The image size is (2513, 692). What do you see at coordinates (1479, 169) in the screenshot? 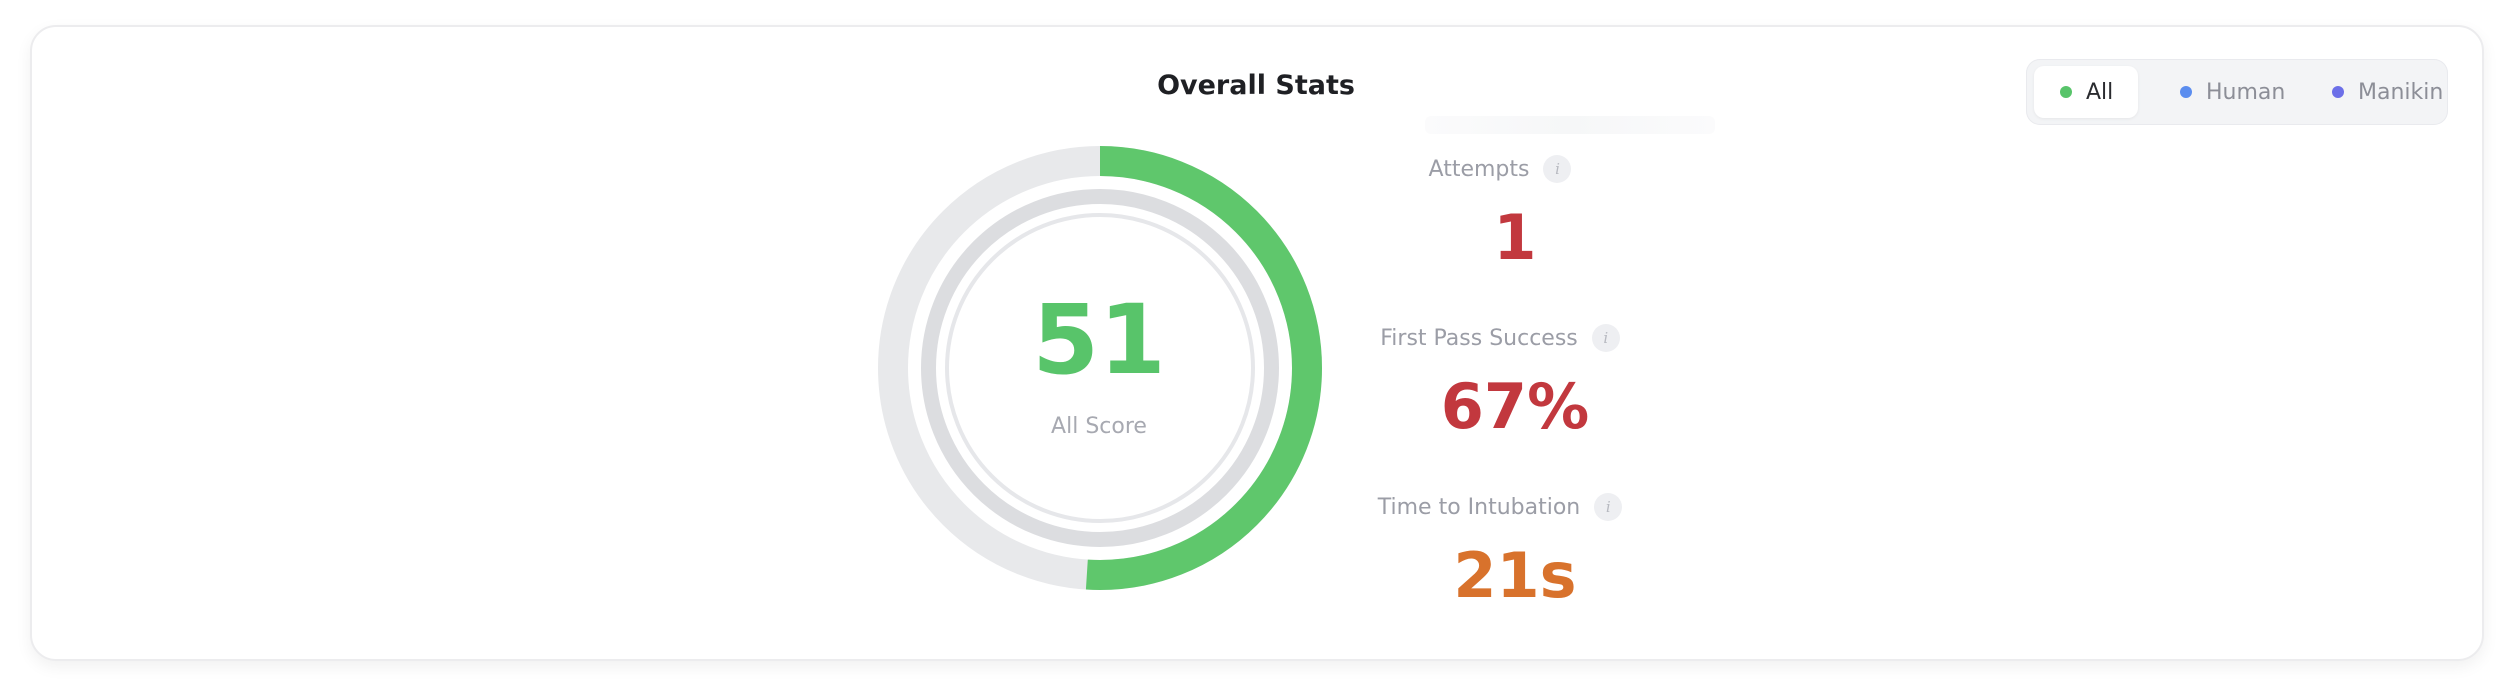
I see `stat-label-text: Attempts` at bounding box center [1479, 169].